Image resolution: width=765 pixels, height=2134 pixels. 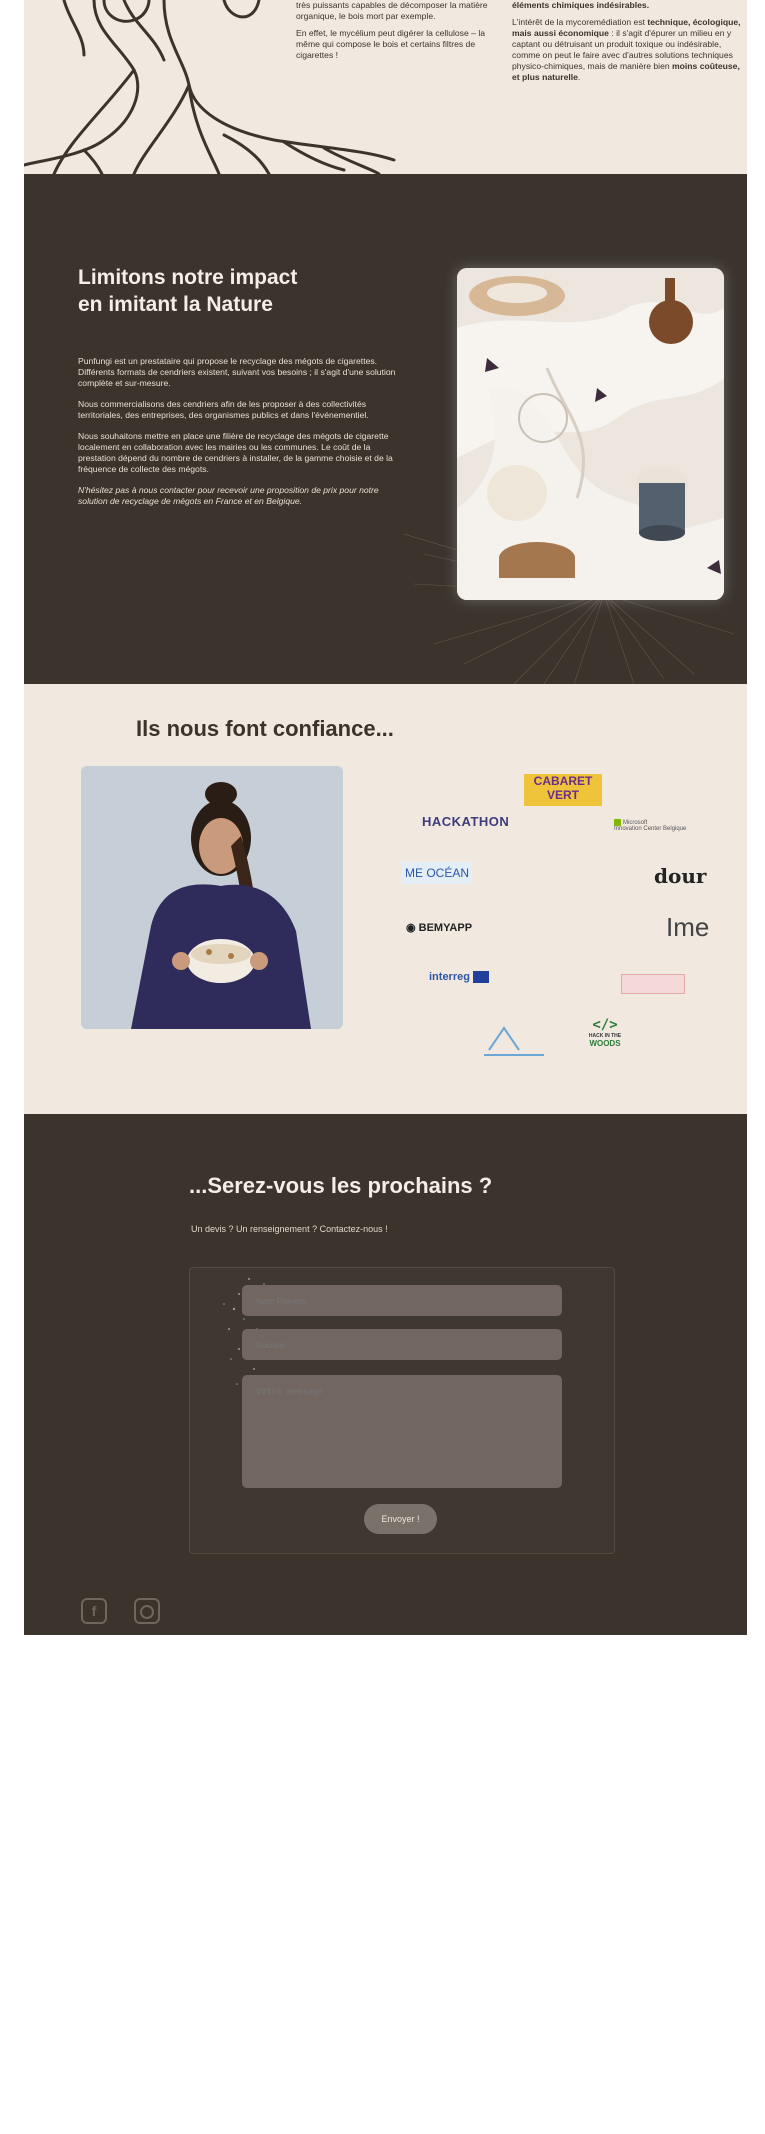 I want to click on message-textarea, so click(x=402, y=1431).